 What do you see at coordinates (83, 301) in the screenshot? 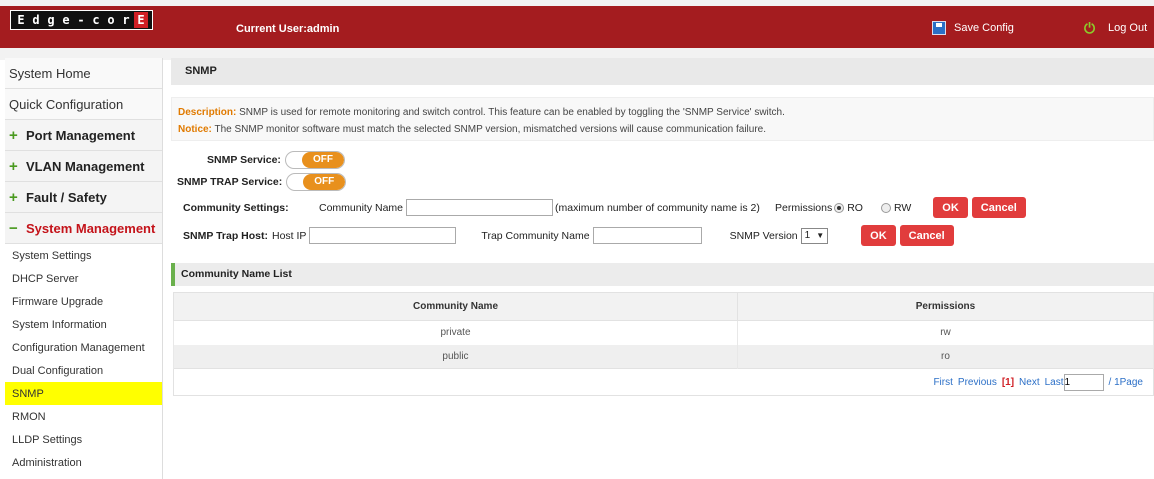
I see `sidebar-item-firmware-upgrade: Firmware Upgrade` at bounding box center [83, 301].